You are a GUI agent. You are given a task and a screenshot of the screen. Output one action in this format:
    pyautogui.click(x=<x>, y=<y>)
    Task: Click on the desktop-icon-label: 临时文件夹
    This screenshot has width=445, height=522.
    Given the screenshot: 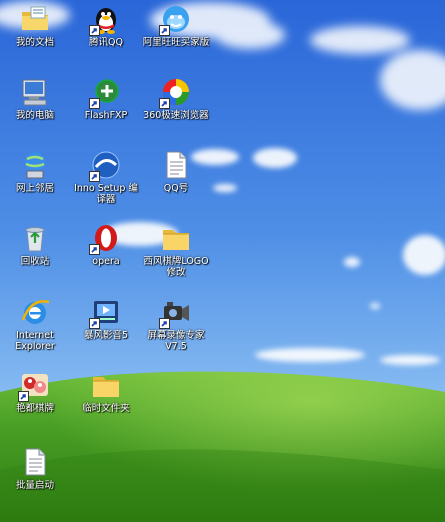 What is the action you would take?
    pyautogui.click(x=106, y=408)
    